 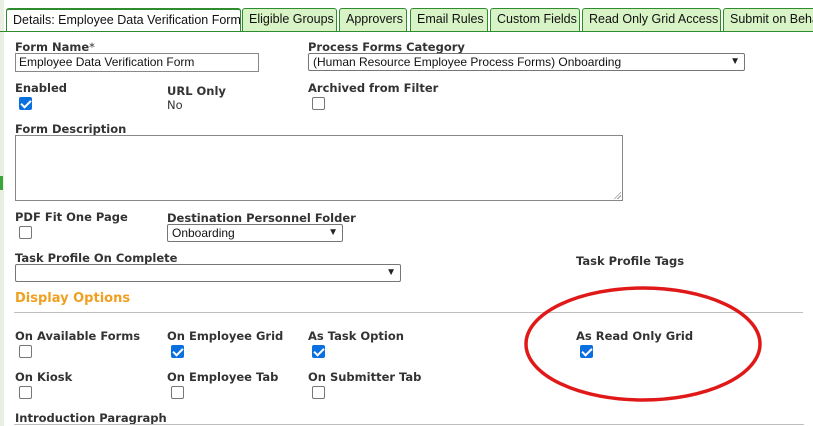 What do you see at coordinates (55, 47) in the screenshot?
I see `form-name-label: Form Name*` at bounding box center [55, 47].